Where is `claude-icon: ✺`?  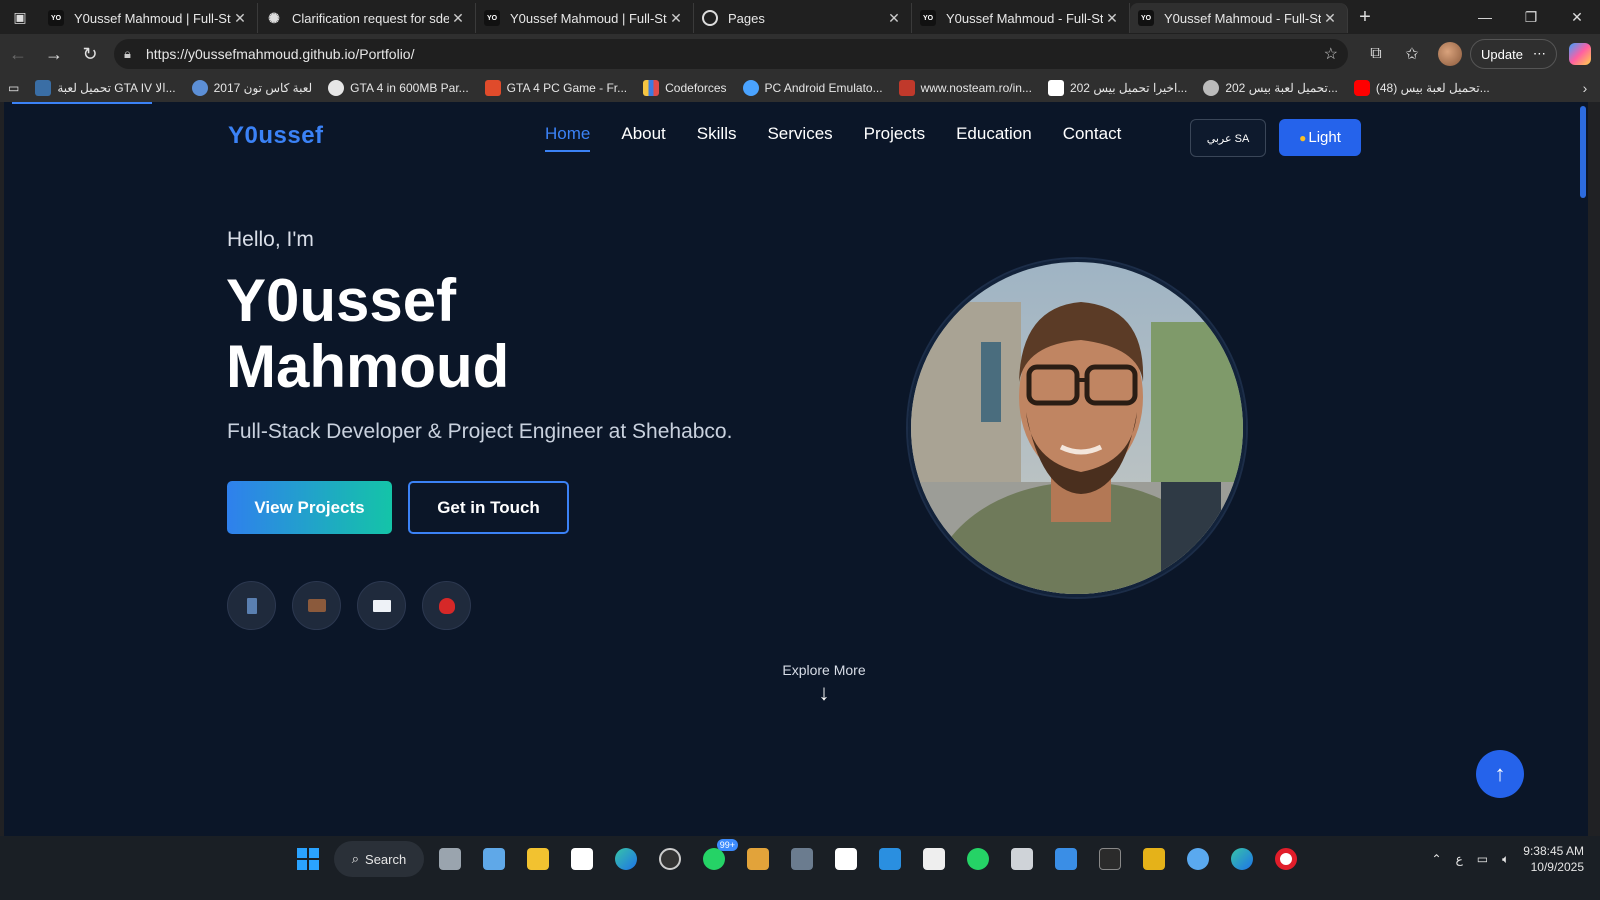 claude-icon: ✺ is located at coordinates (274, 17).